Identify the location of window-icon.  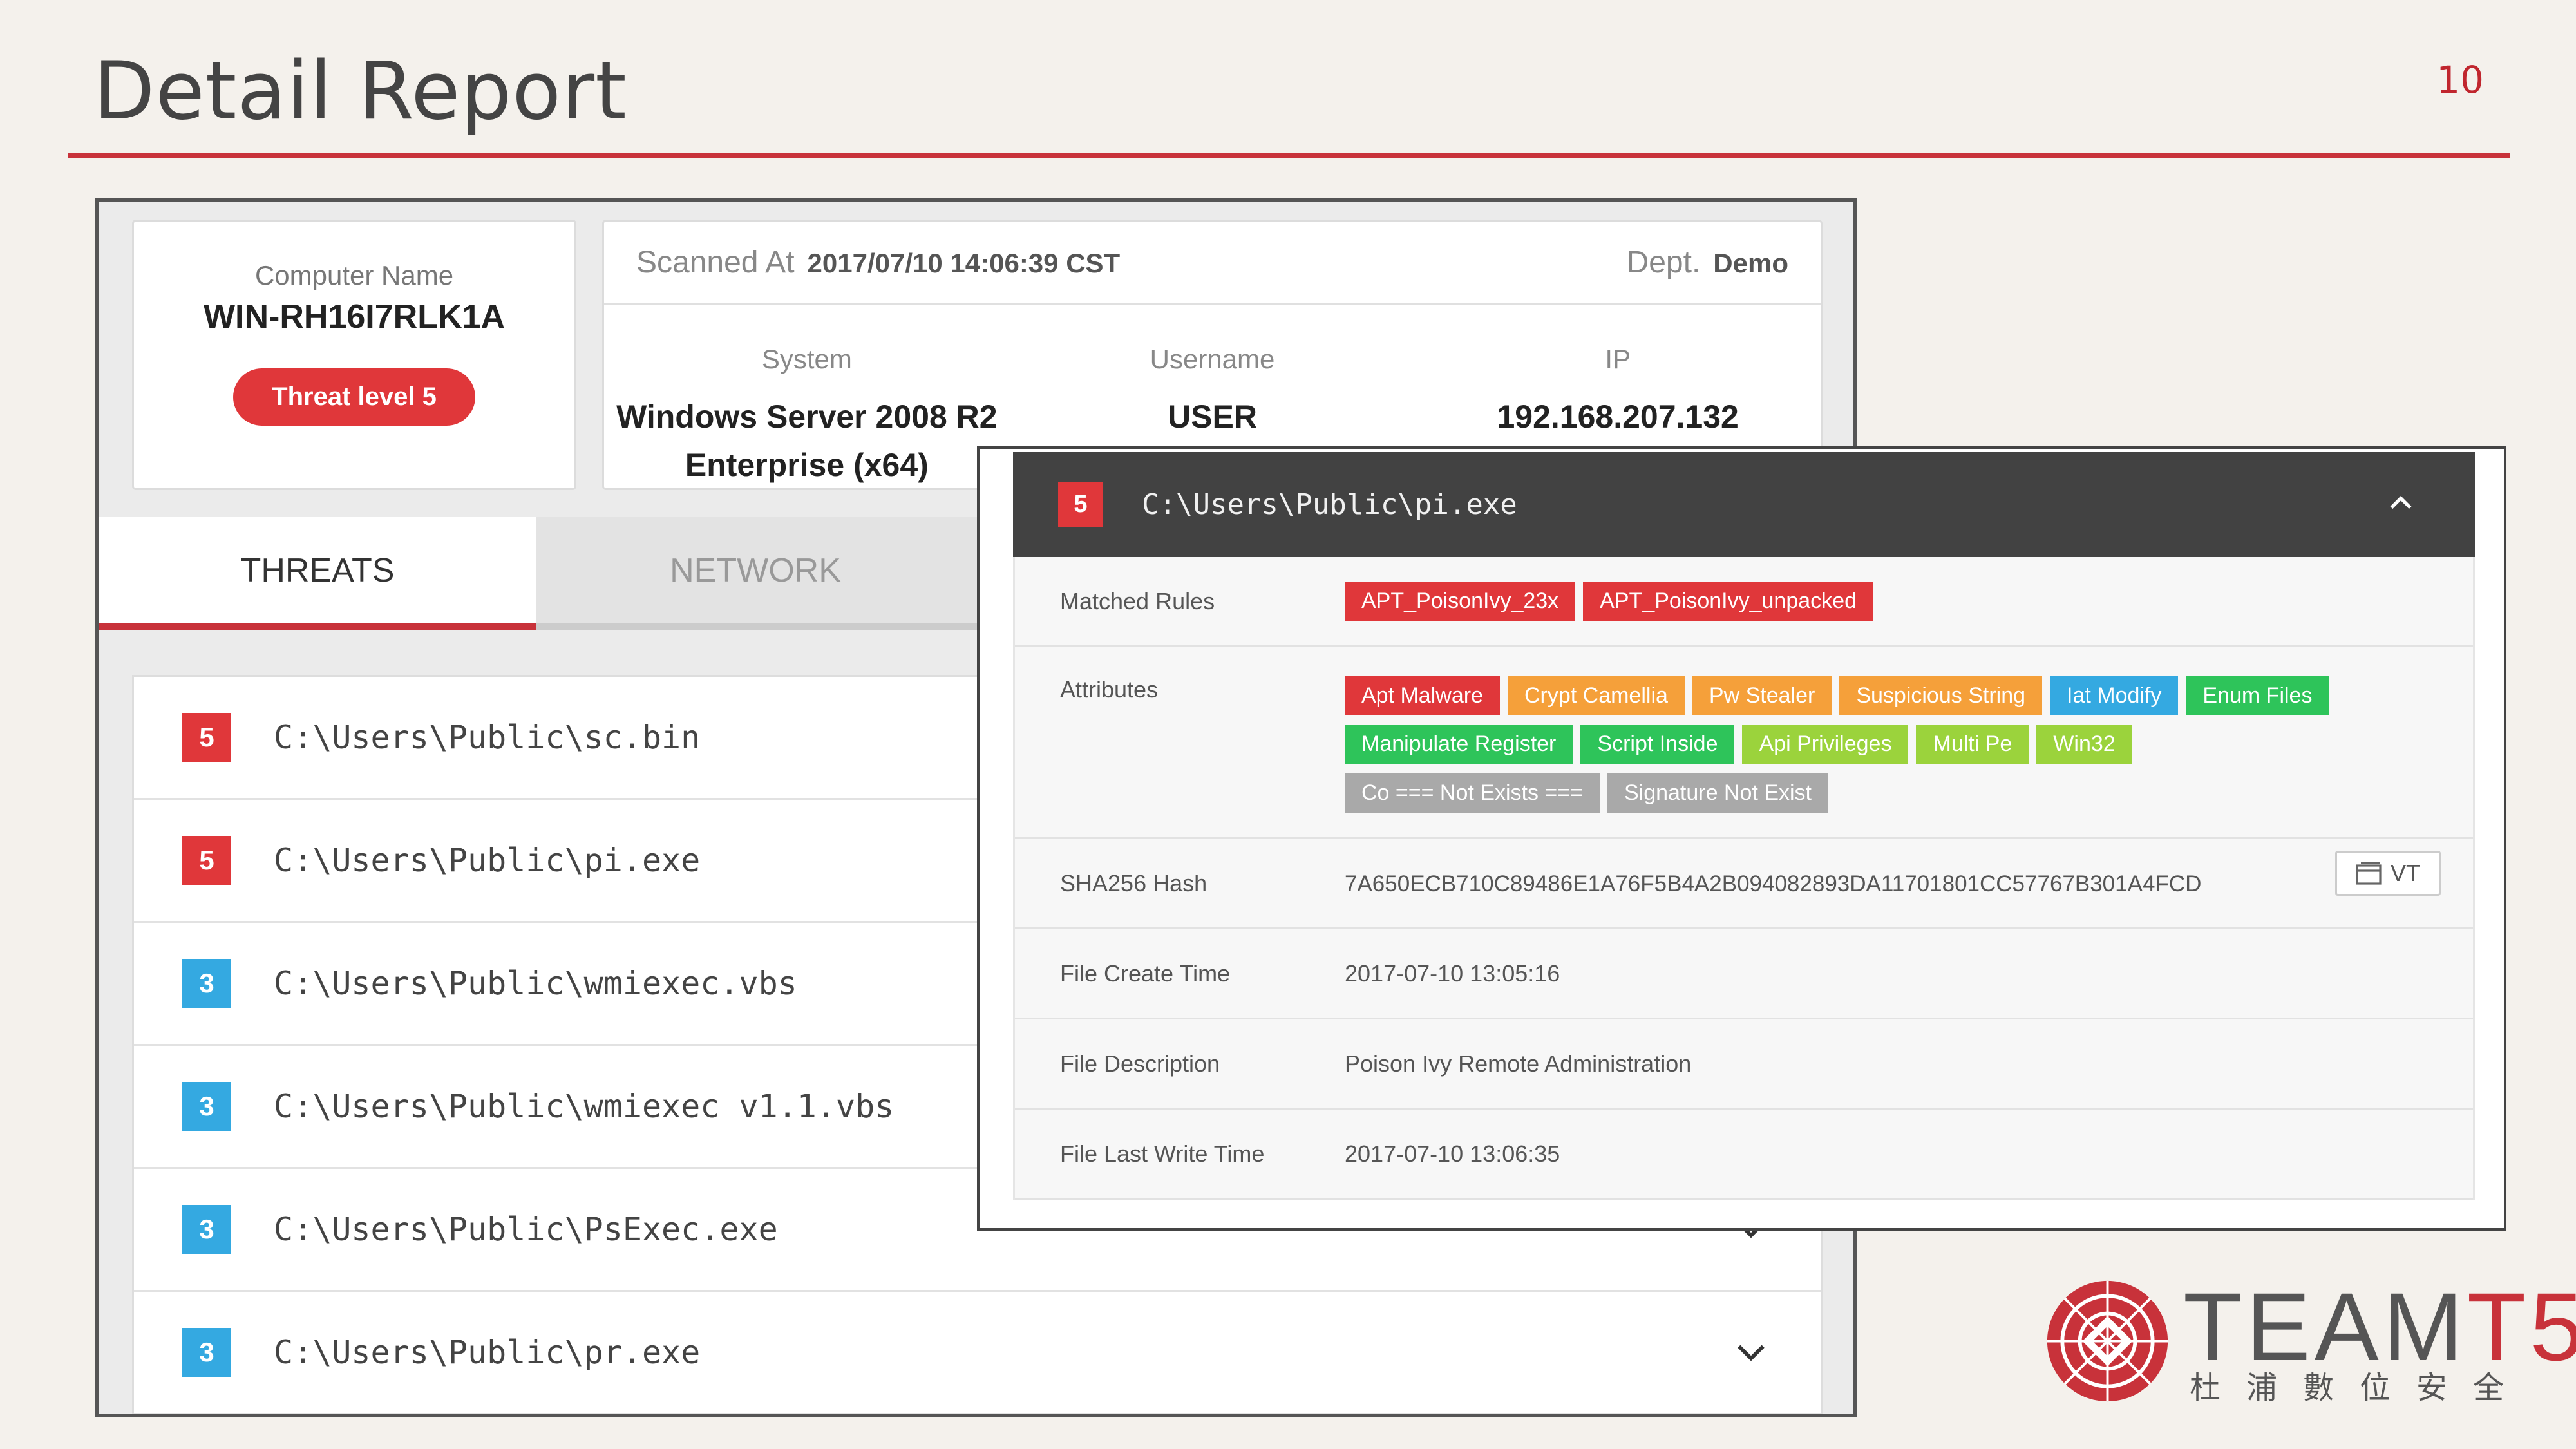
(2369, 874).